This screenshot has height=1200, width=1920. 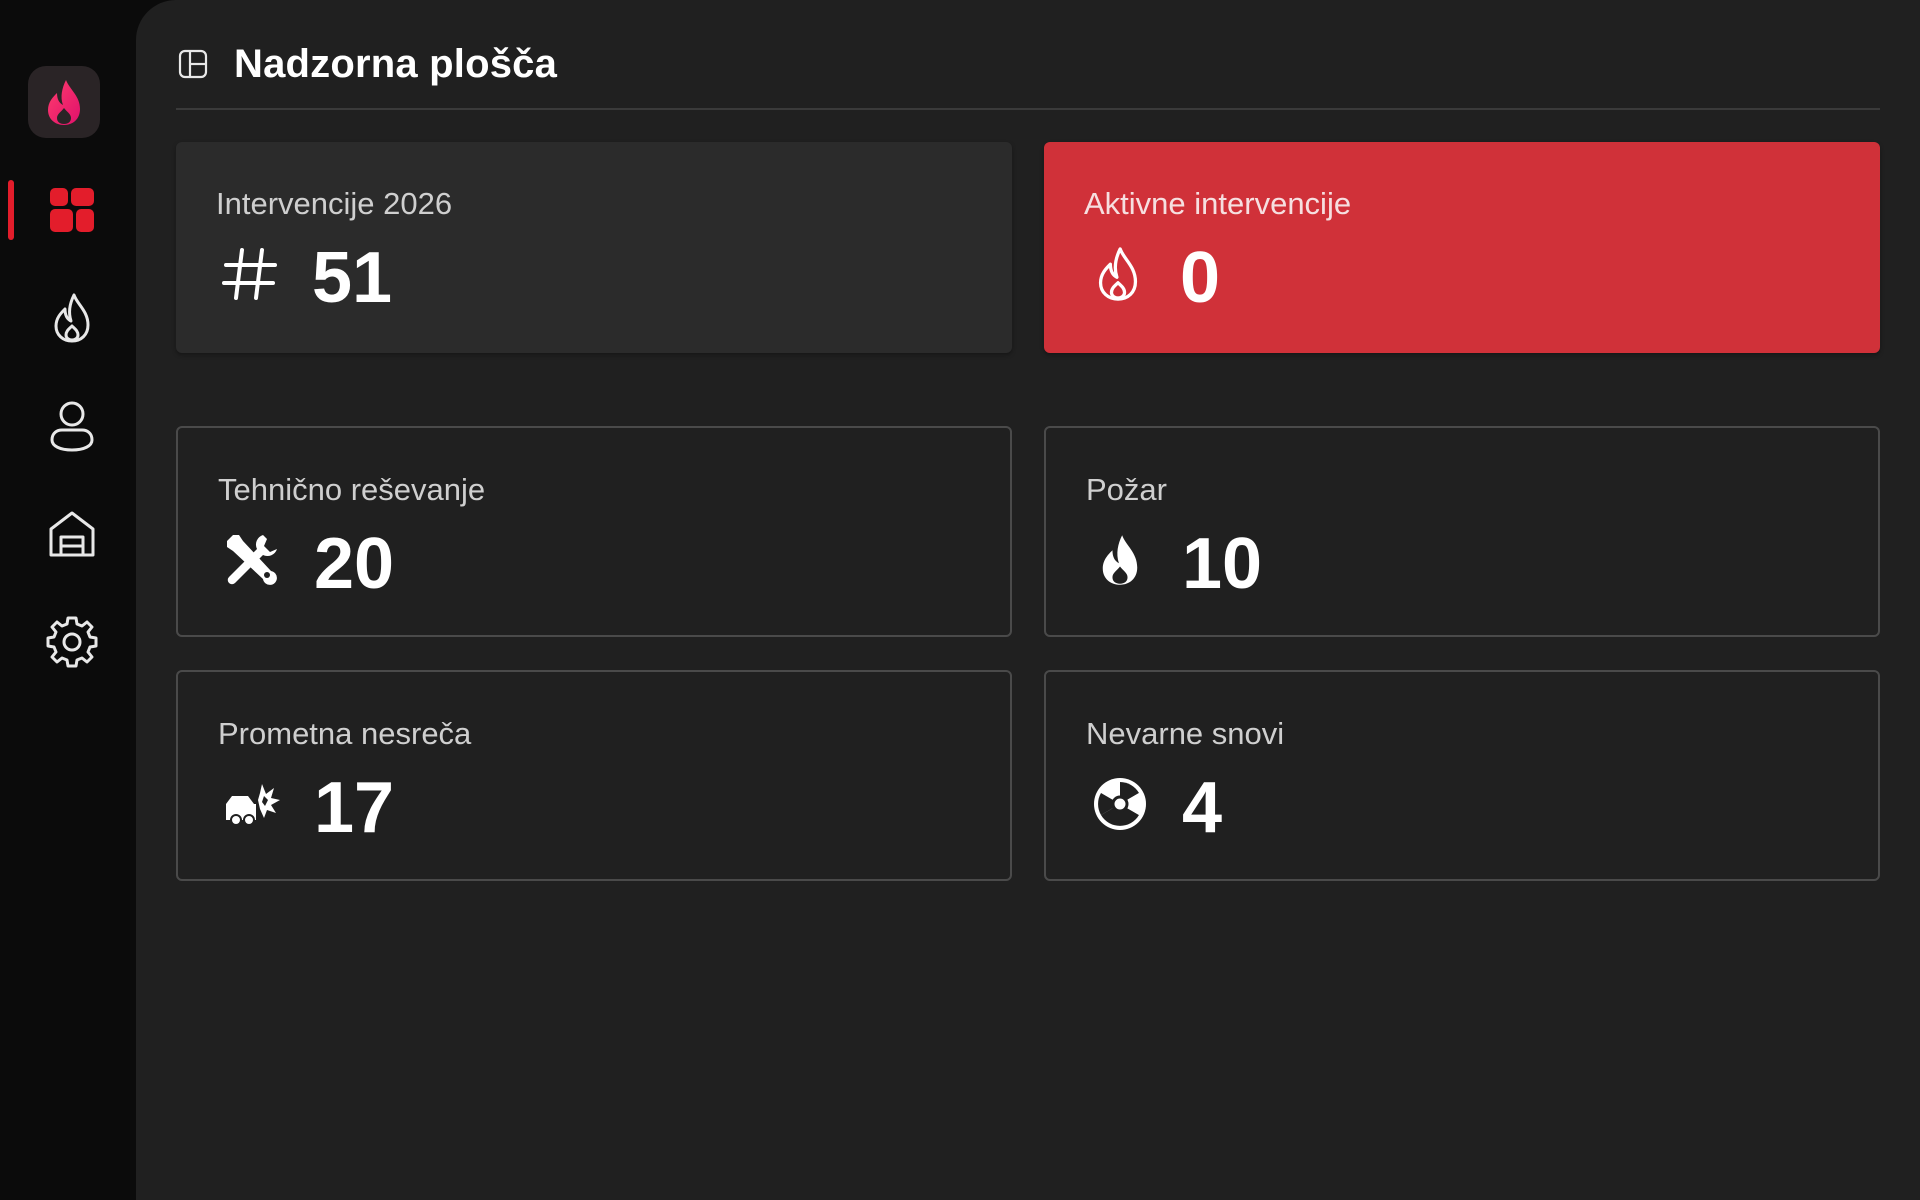 I want to click on page-header: Nadzorna plošča, so click(x=1028, y=75).